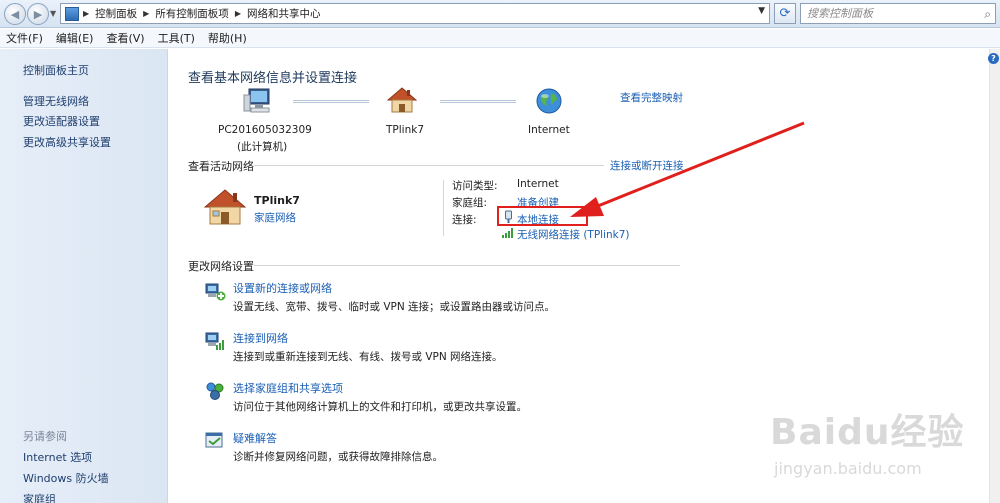  I want to click on watermark-brand: Baidu经验, so click(867, 432).